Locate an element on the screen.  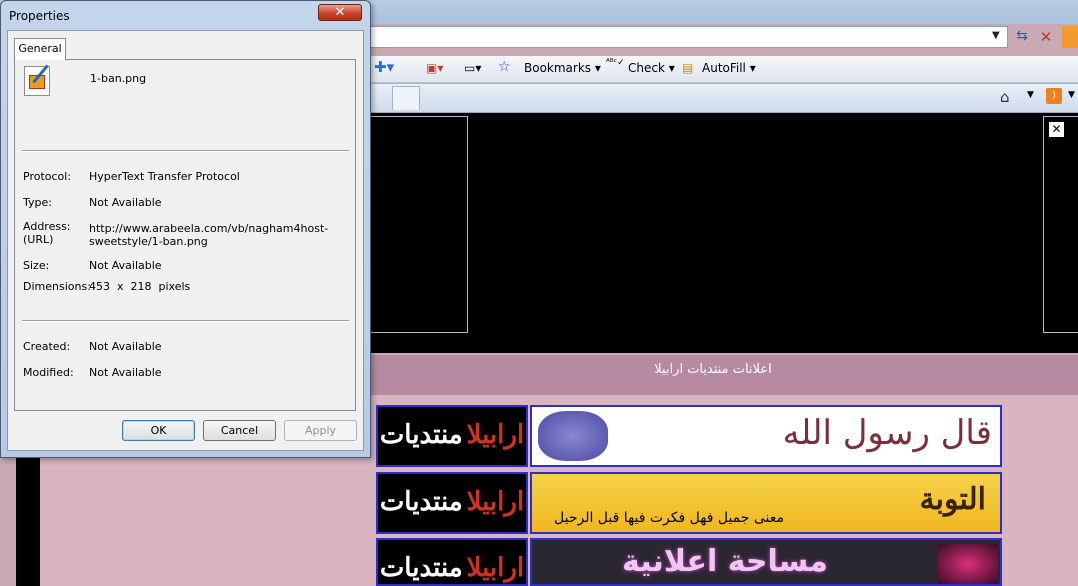
banner-row: ارابيلا منتديات مساحة اعلانية is located at coordinates (689, 562).